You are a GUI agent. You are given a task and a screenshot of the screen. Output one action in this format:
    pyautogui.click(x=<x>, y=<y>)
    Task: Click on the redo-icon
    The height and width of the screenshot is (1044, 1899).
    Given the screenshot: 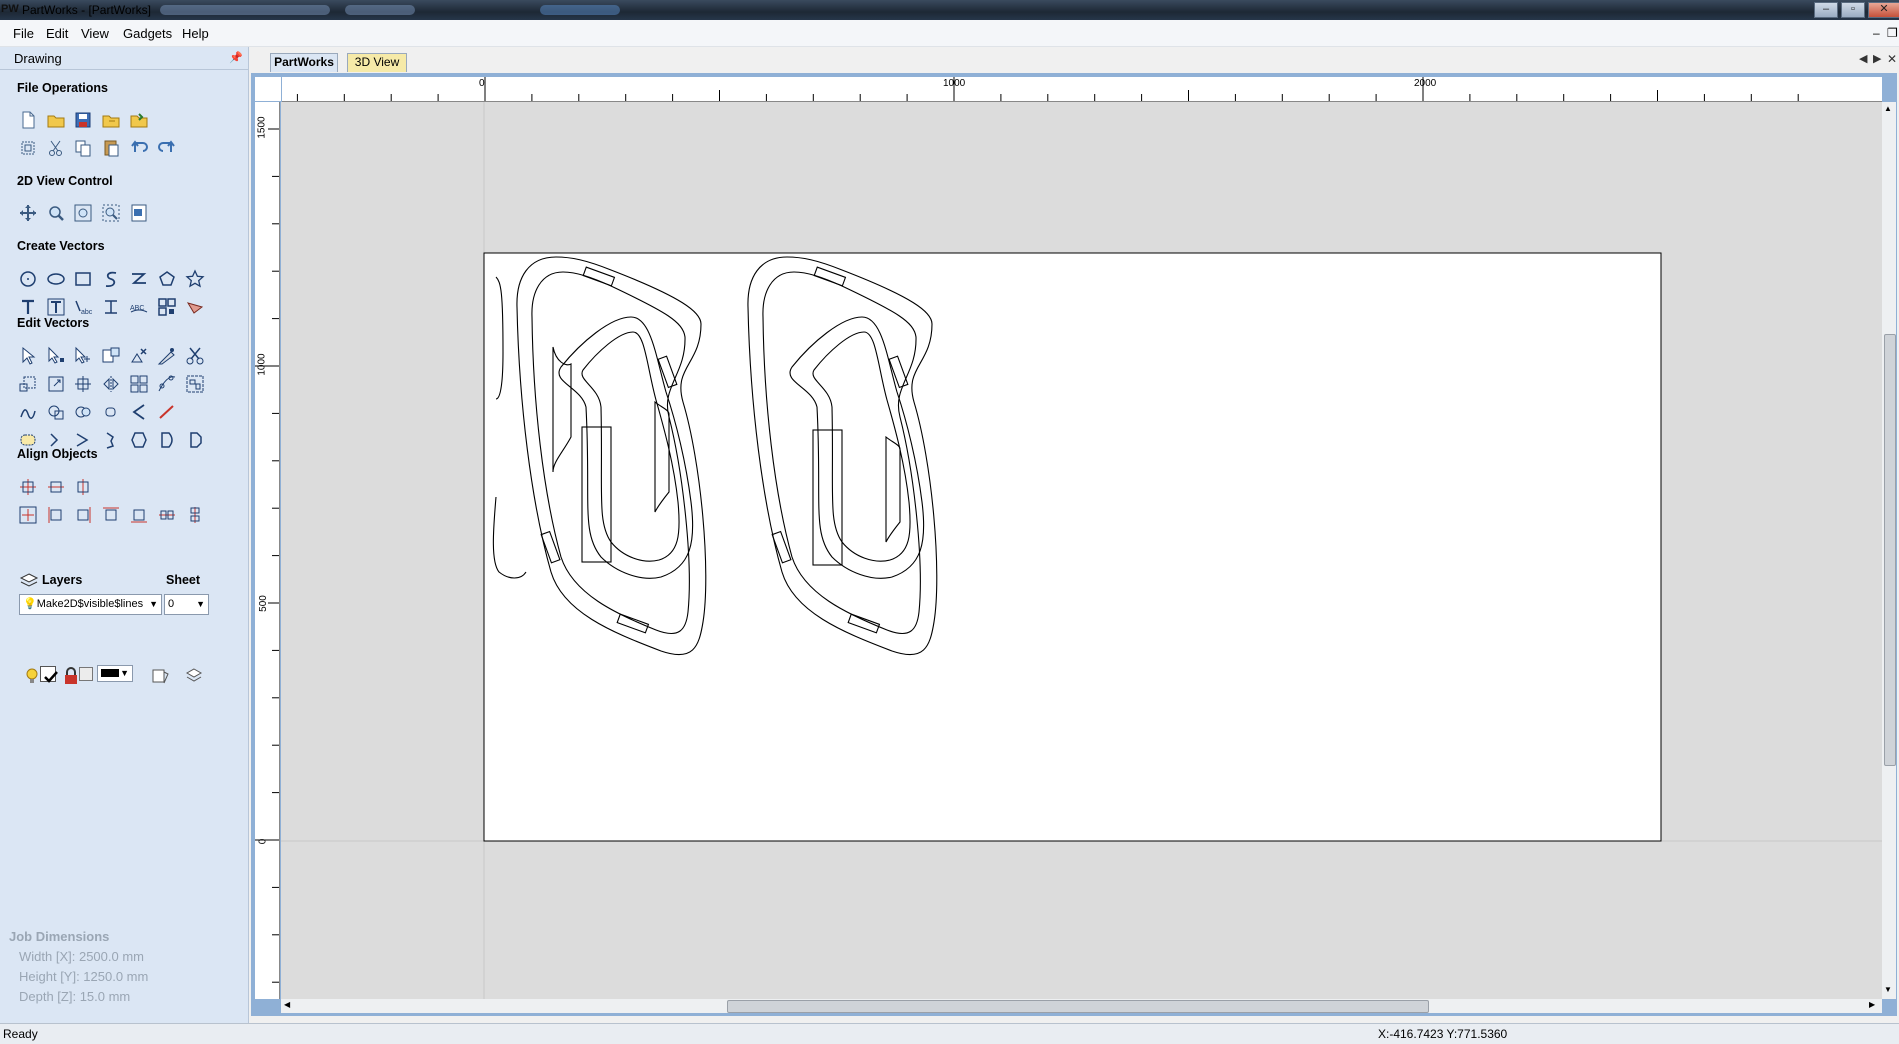 What is the action you would take?
    pyautogui.click(x=167, y=148)
    